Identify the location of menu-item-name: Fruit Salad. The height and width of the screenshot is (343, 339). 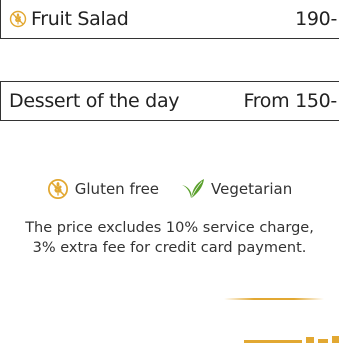
(80, 19).